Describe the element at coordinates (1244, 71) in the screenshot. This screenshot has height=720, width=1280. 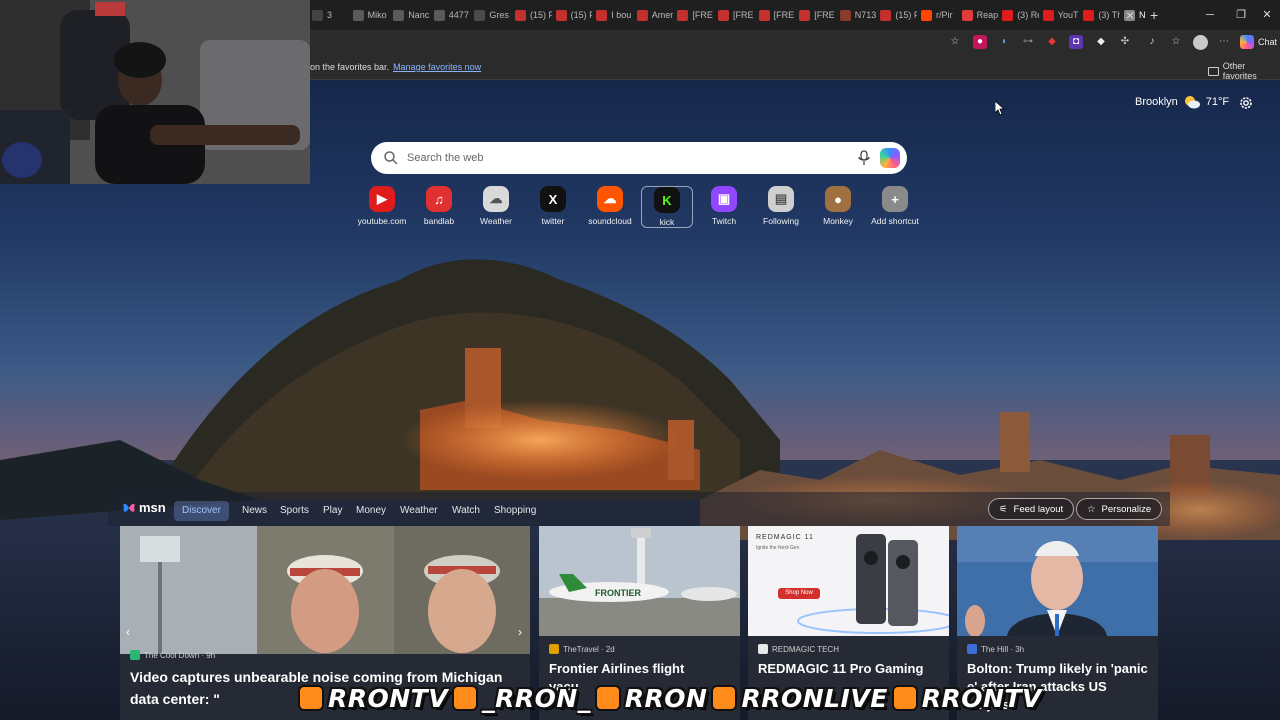
I see `other-favorites-button: Other favorites` at that location.